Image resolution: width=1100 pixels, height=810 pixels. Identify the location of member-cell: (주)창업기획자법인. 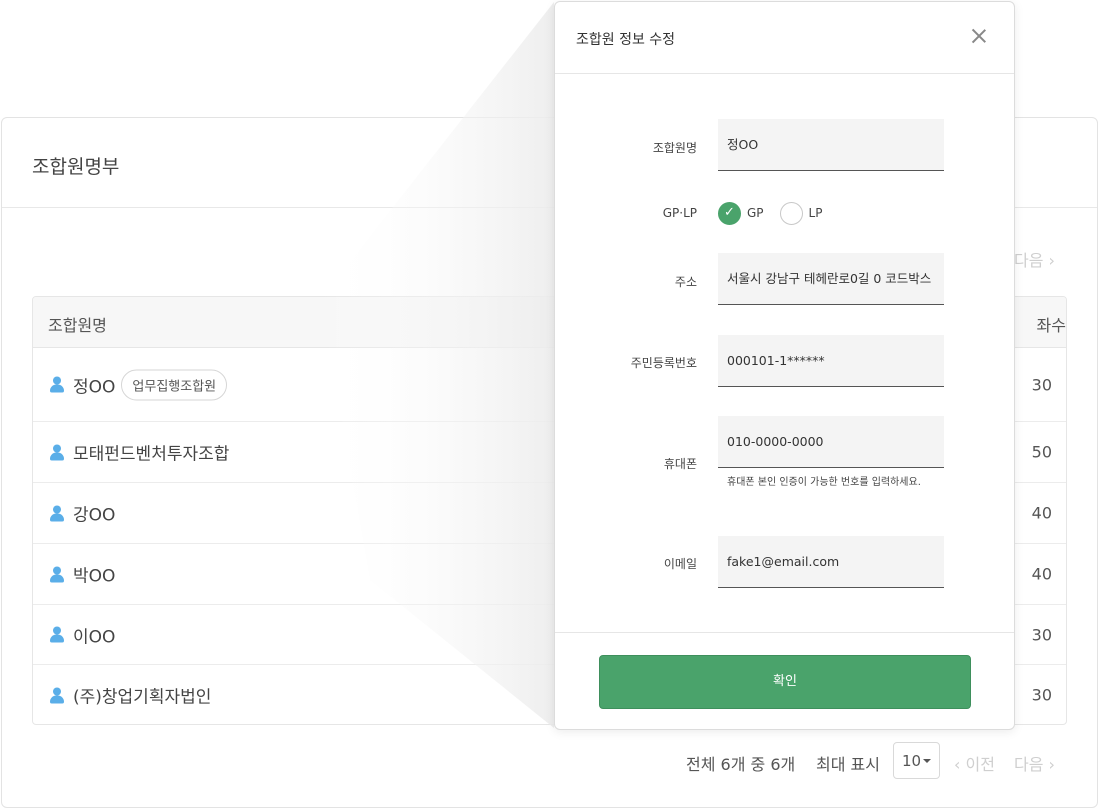
(130, 695).